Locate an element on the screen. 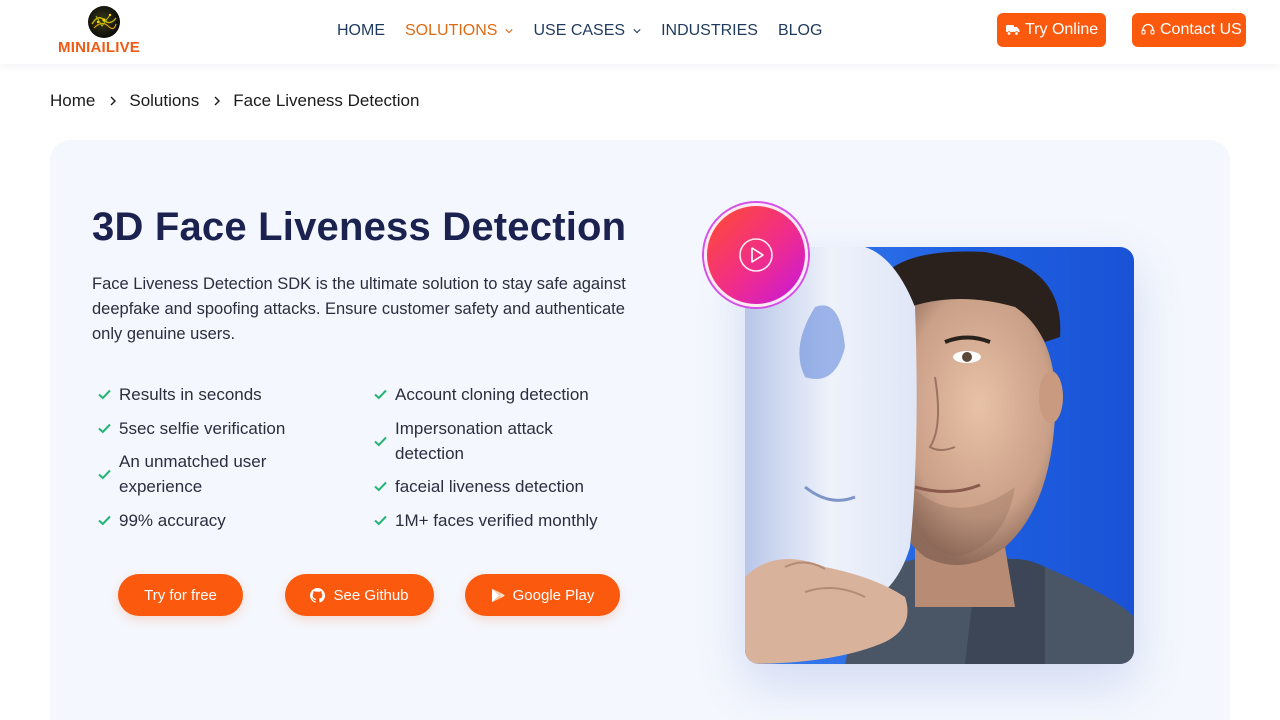 This screenshot has width=1280, height=720. nav-item-use-cases: USE CASES is located at coordinates (587, 31).